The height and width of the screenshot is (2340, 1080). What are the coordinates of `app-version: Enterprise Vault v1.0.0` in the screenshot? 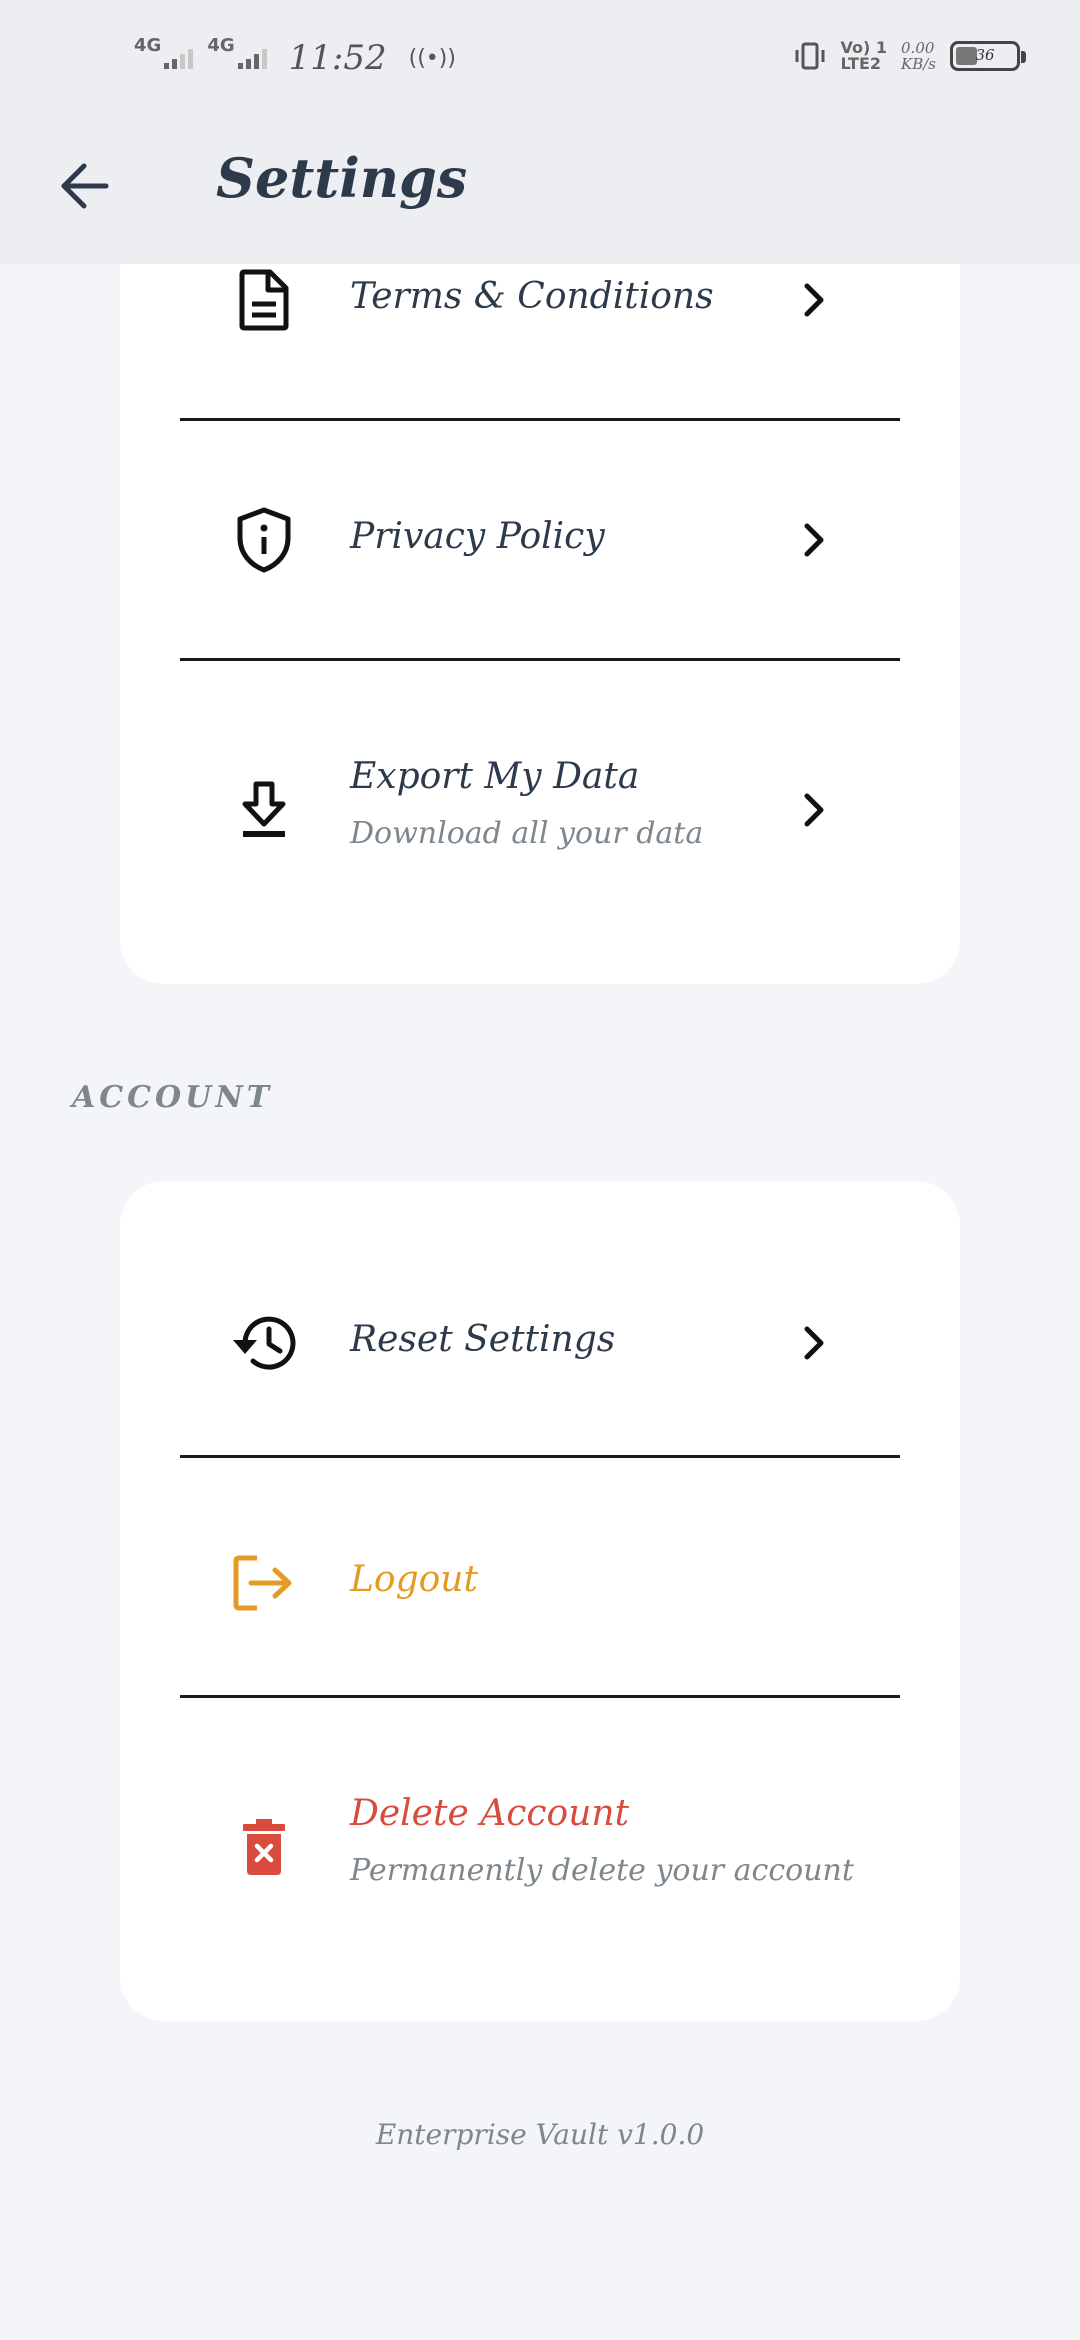 It's located at (540, 2134).